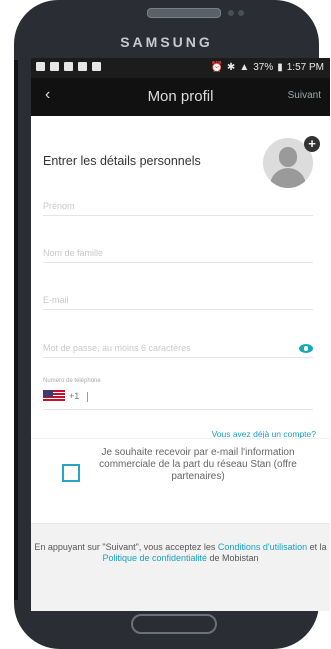 The height and width of the screenshot is (649, 331). I want to click on password-placeholder: Mot de passe, au moins 6 caractères, so click(117, 348).